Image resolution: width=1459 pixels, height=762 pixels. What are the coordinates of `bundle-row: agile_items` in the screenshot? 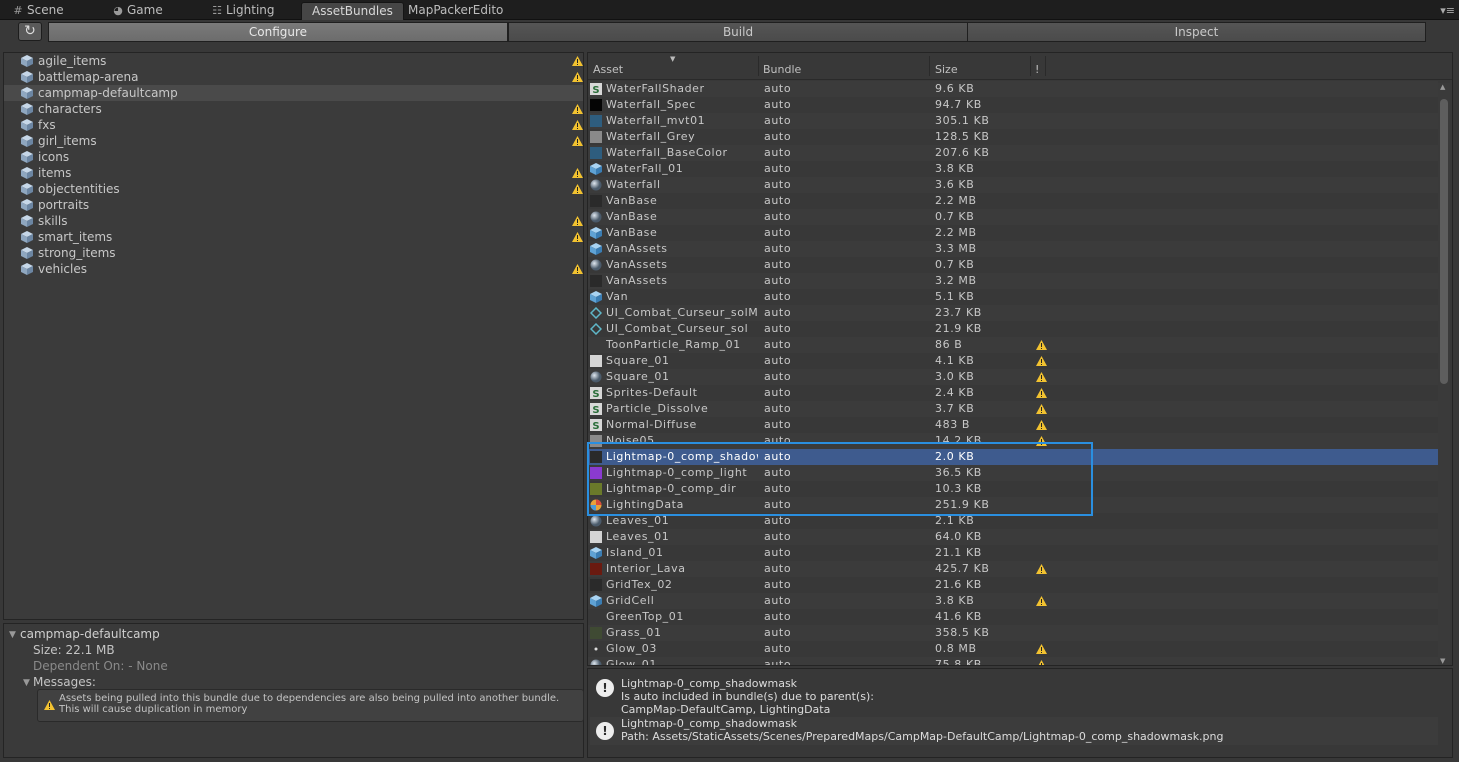 It's located at (293, 61).